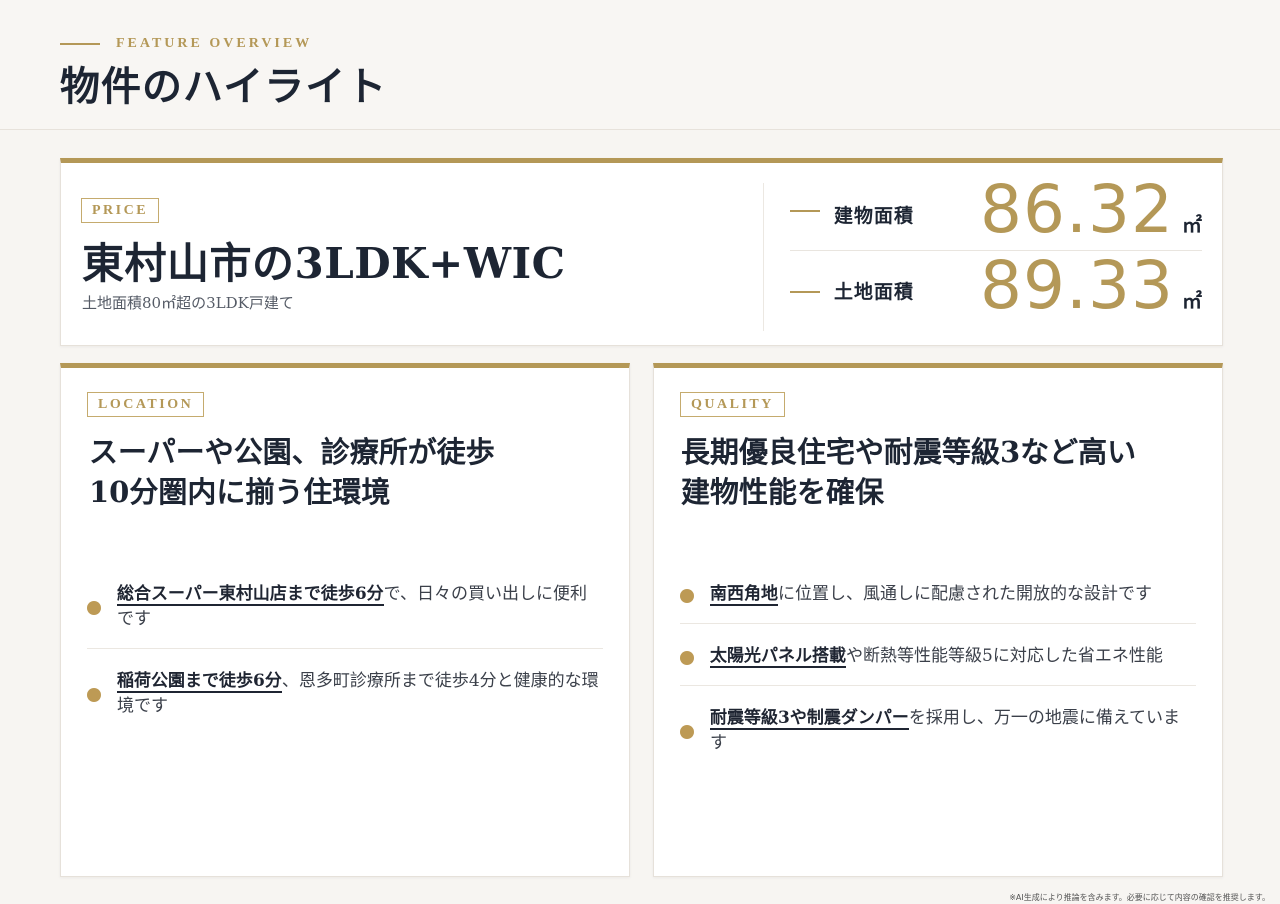 The height and width of the screenshot is (904, 1280). Describe the element at coordinates (809, 719) in the screenshot. I see `point-highlight: 耐震等級3や制震ダンパー` at that location.